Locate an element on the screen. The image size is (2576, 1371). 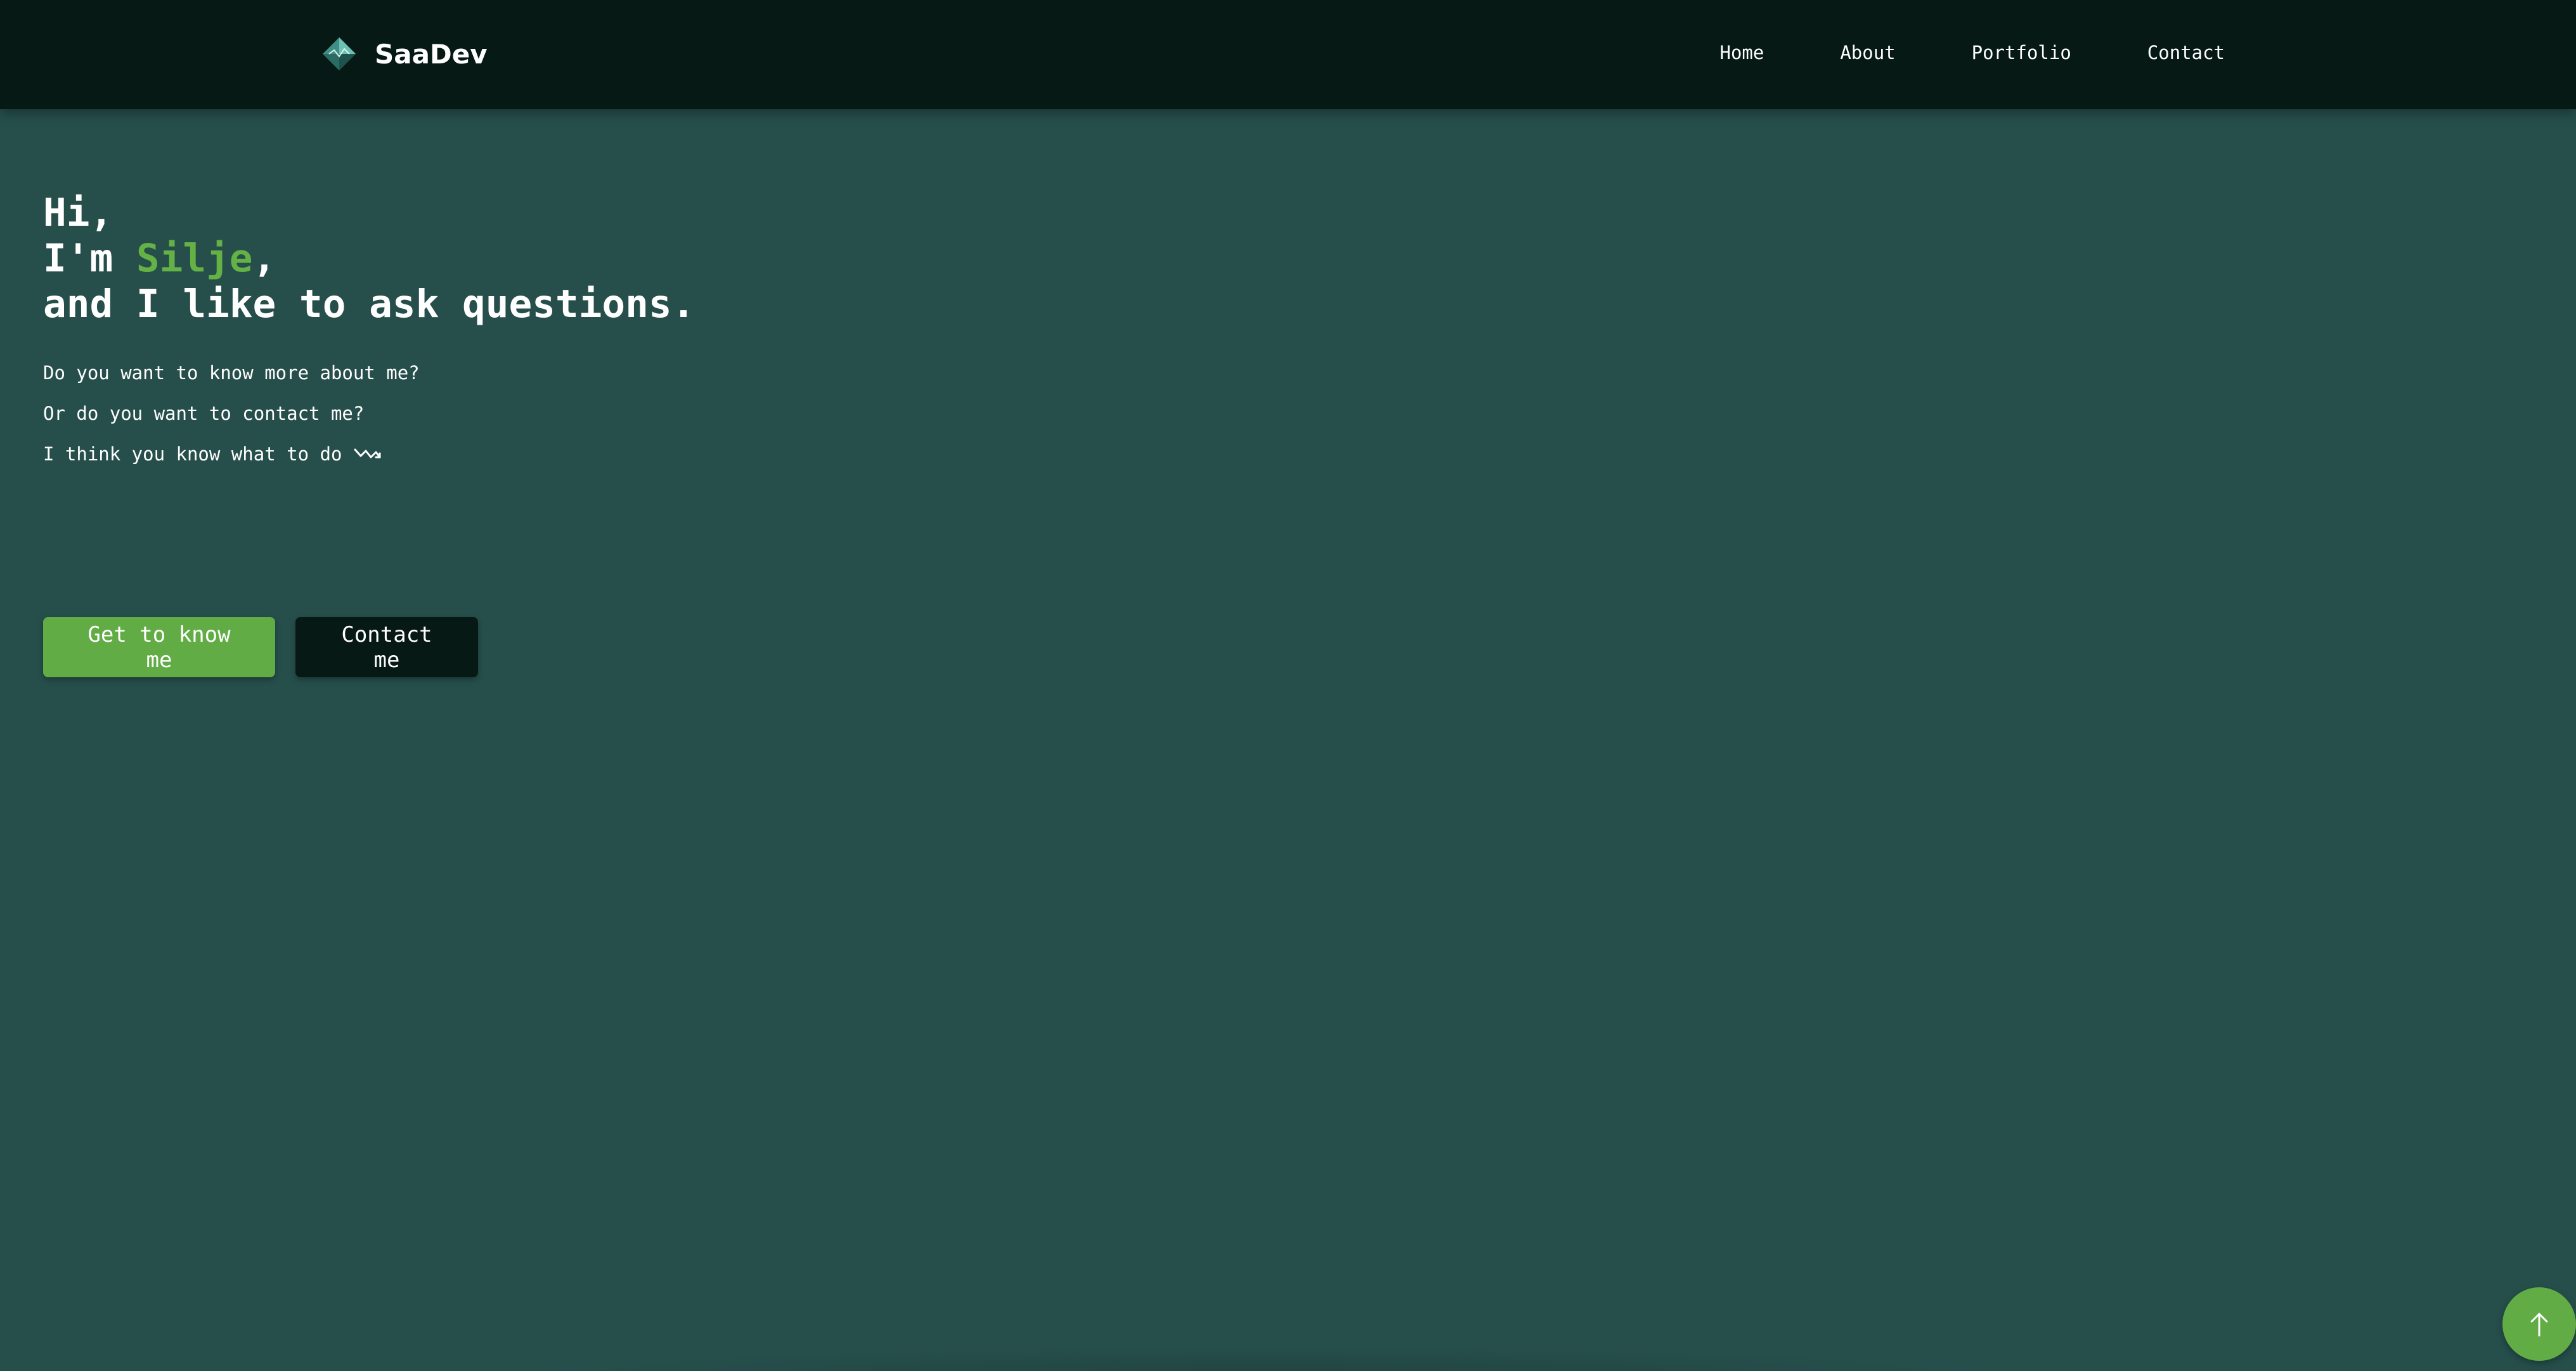
hero-line-text: Do you want to know more about me? is located at coordinates (231, 373).